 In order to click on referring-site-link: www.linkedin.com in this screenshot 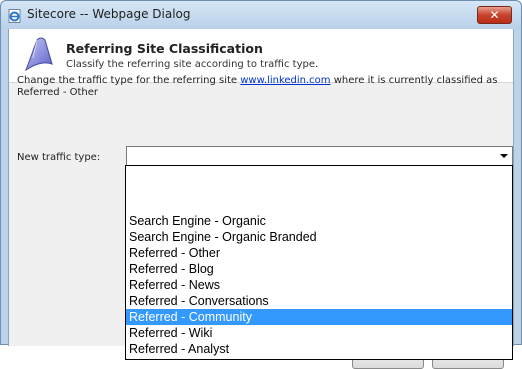, I will do `click(285, 80)`.